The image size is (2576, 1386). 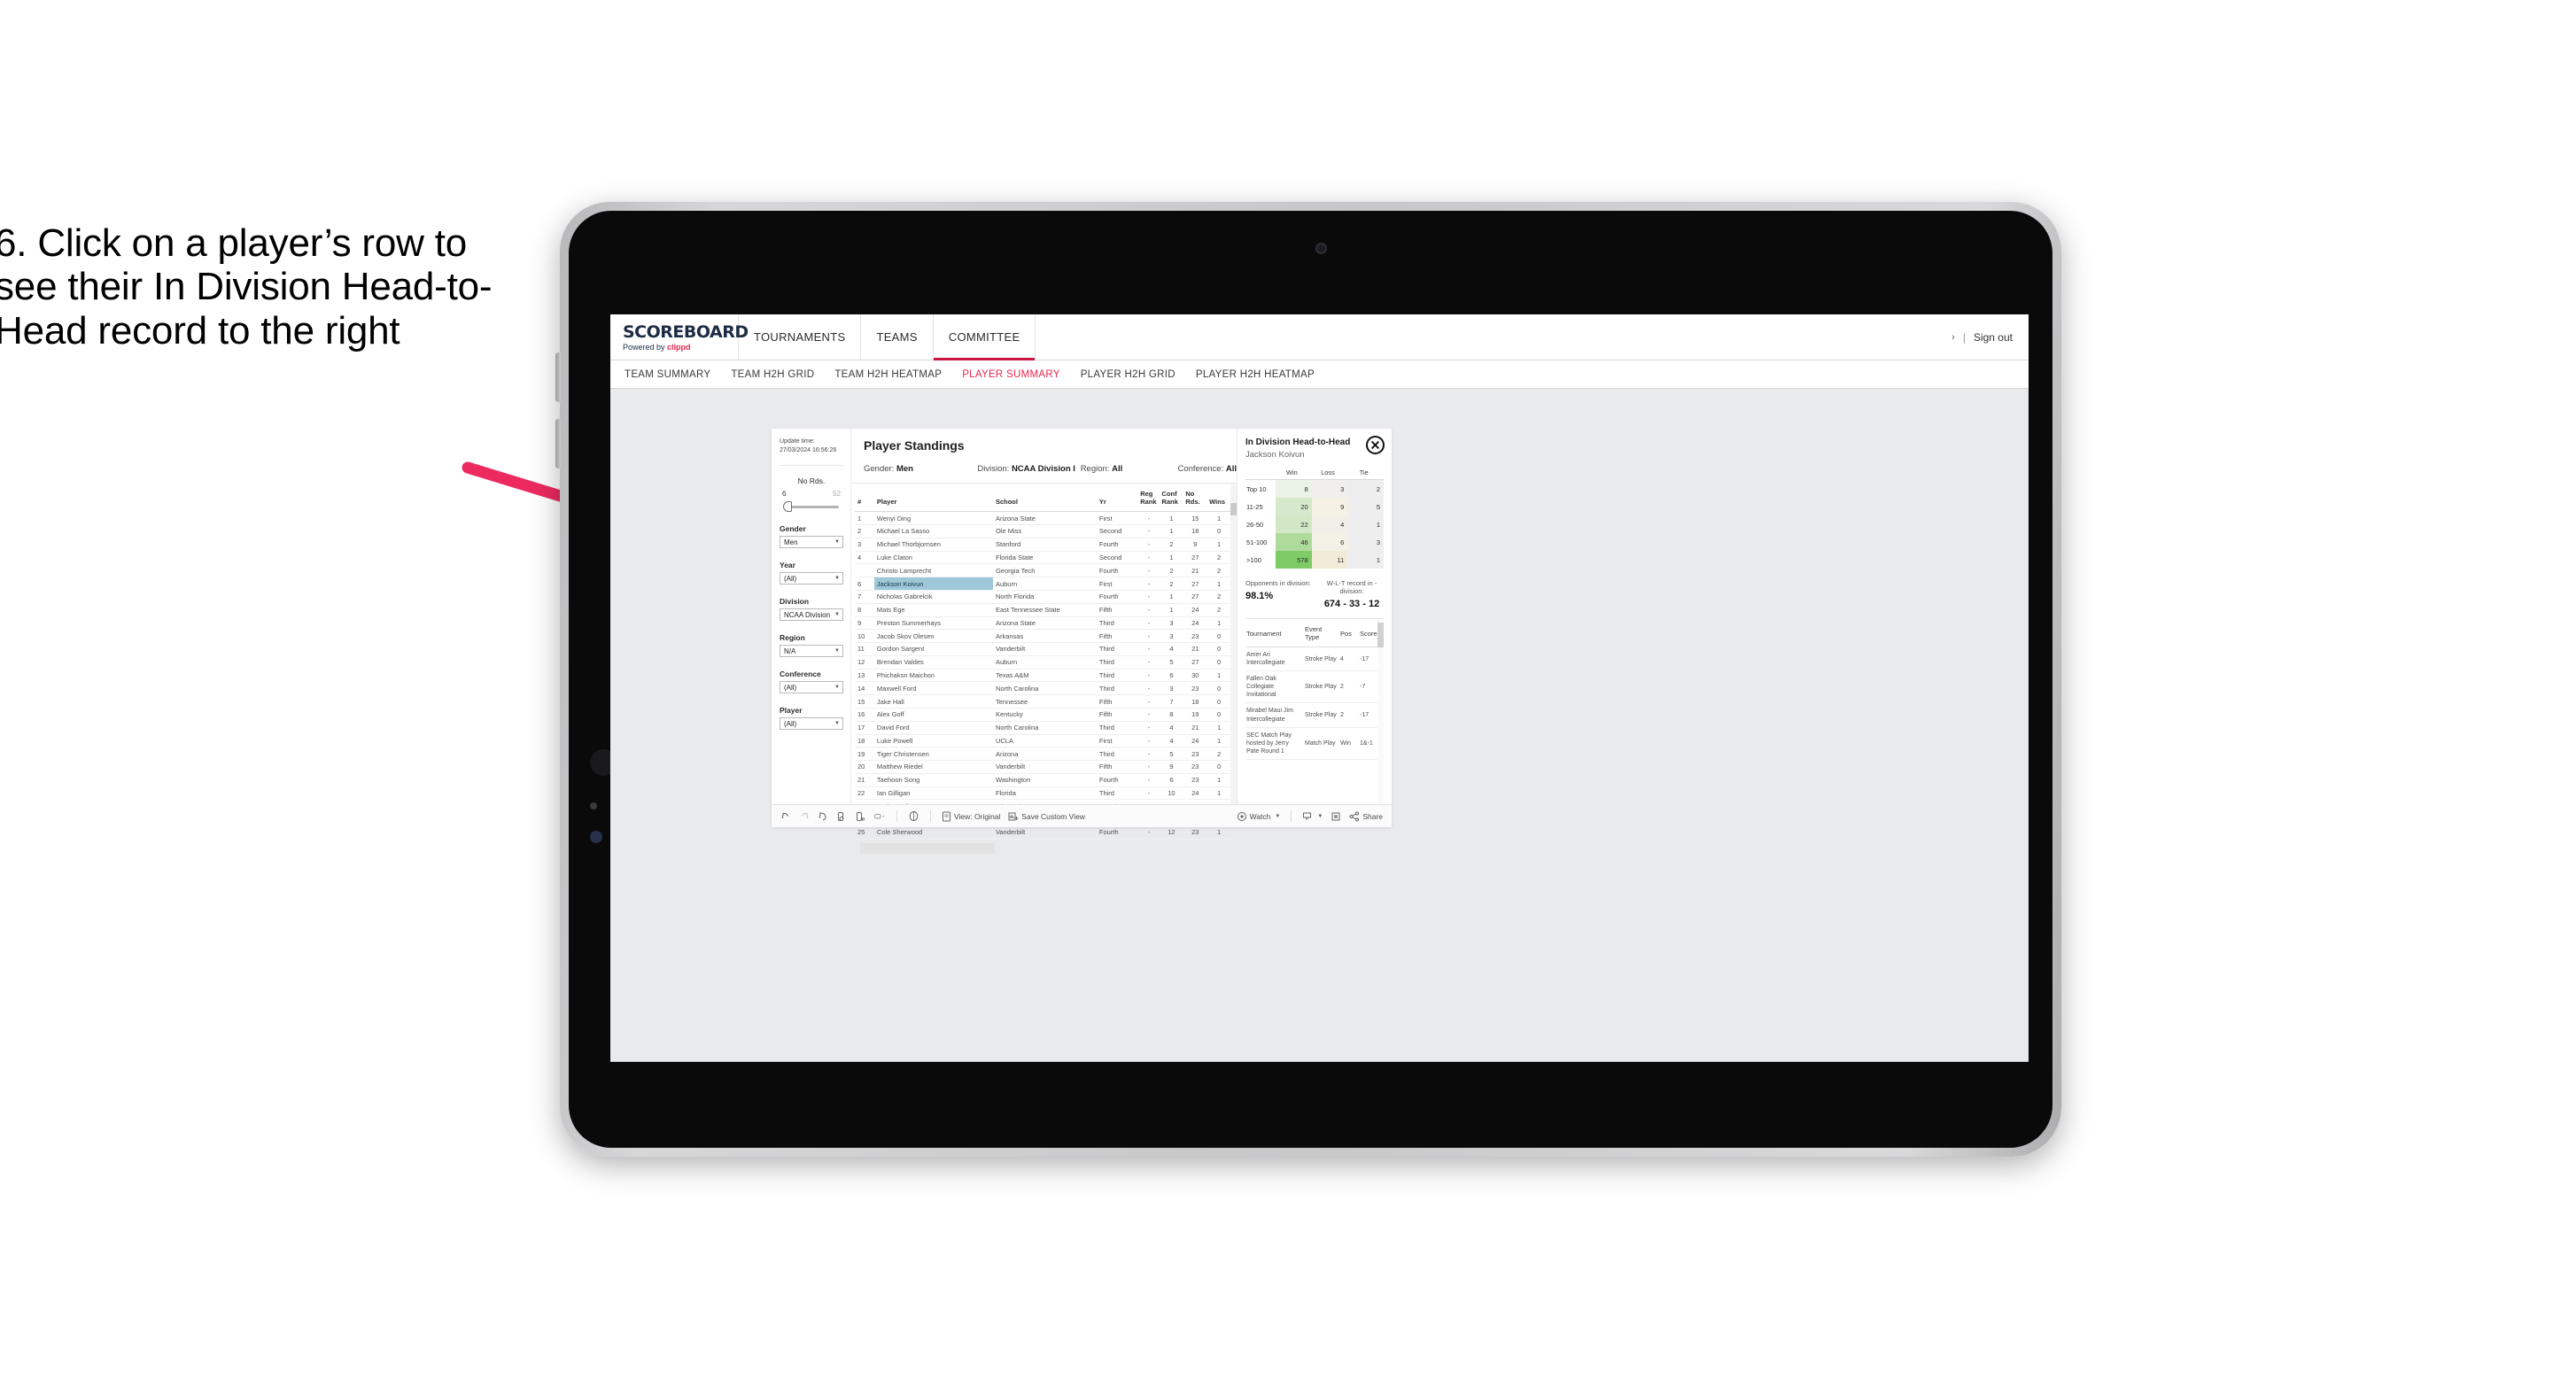 I want to click on table-row: 6 Jackson Koivun Auburn First -2 27 1, so click(x=1042, y=584).